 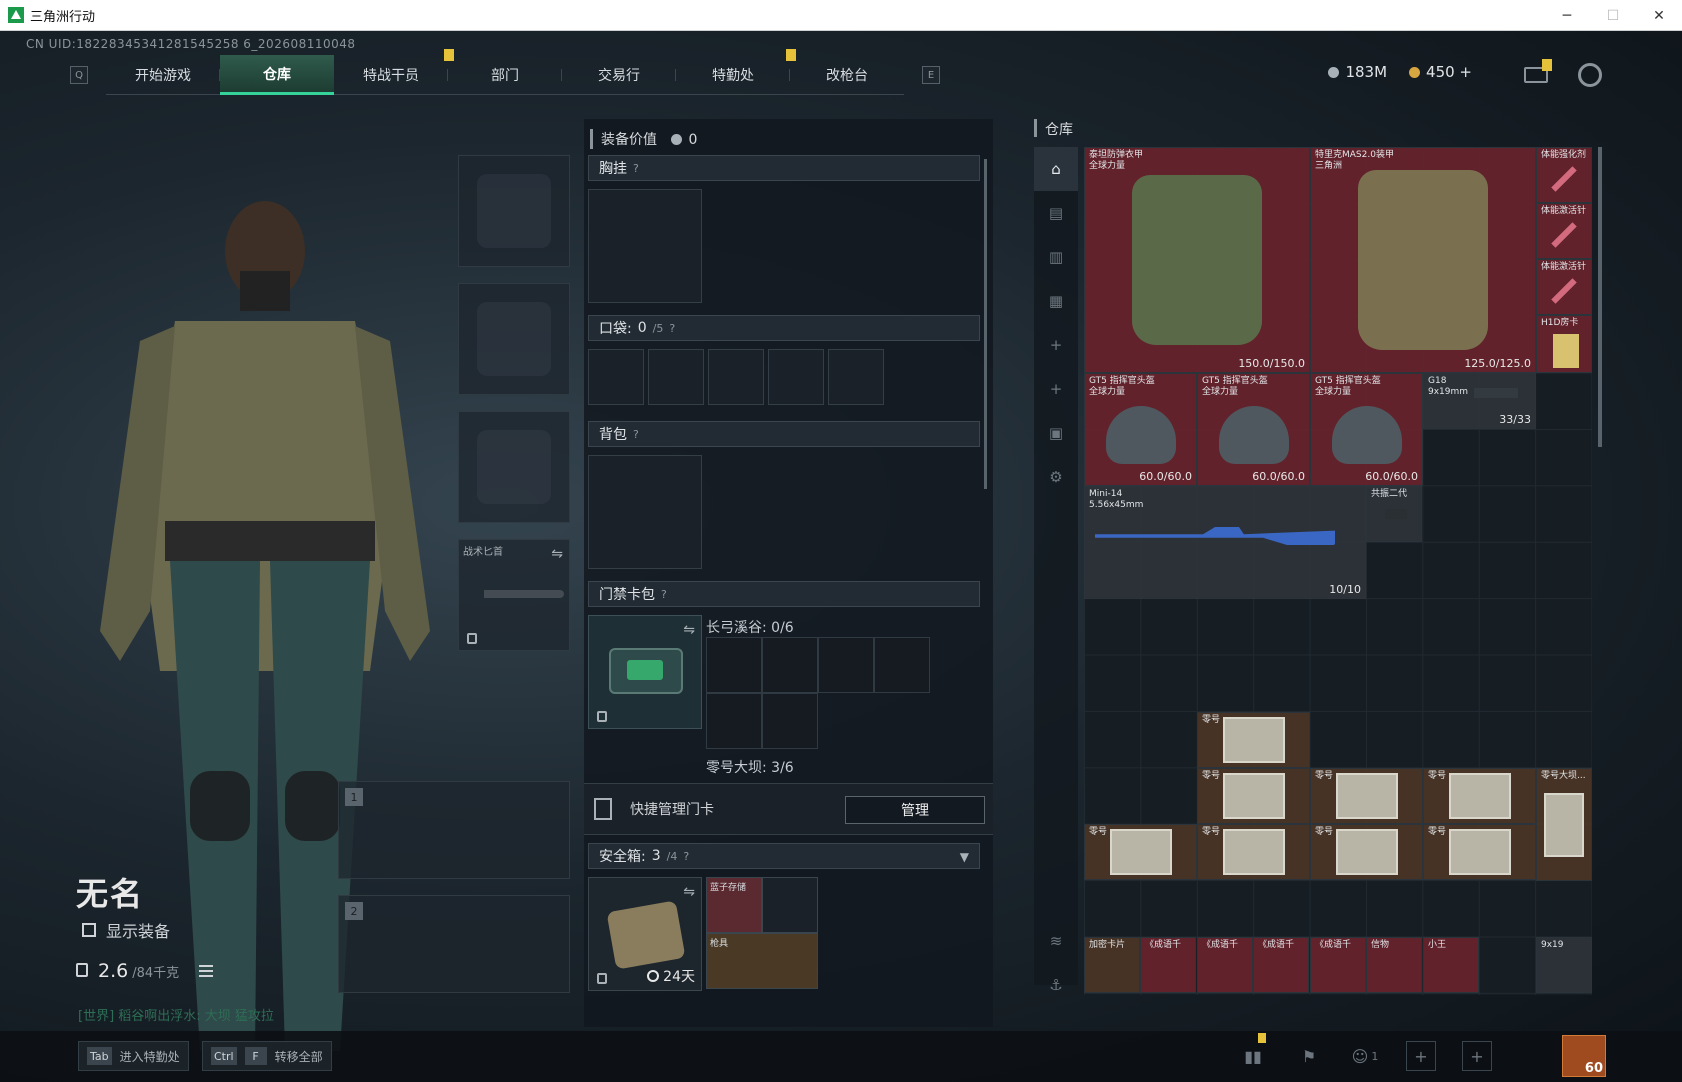 I want to click on settings-gear-icon, so click(x=1590, y=75).